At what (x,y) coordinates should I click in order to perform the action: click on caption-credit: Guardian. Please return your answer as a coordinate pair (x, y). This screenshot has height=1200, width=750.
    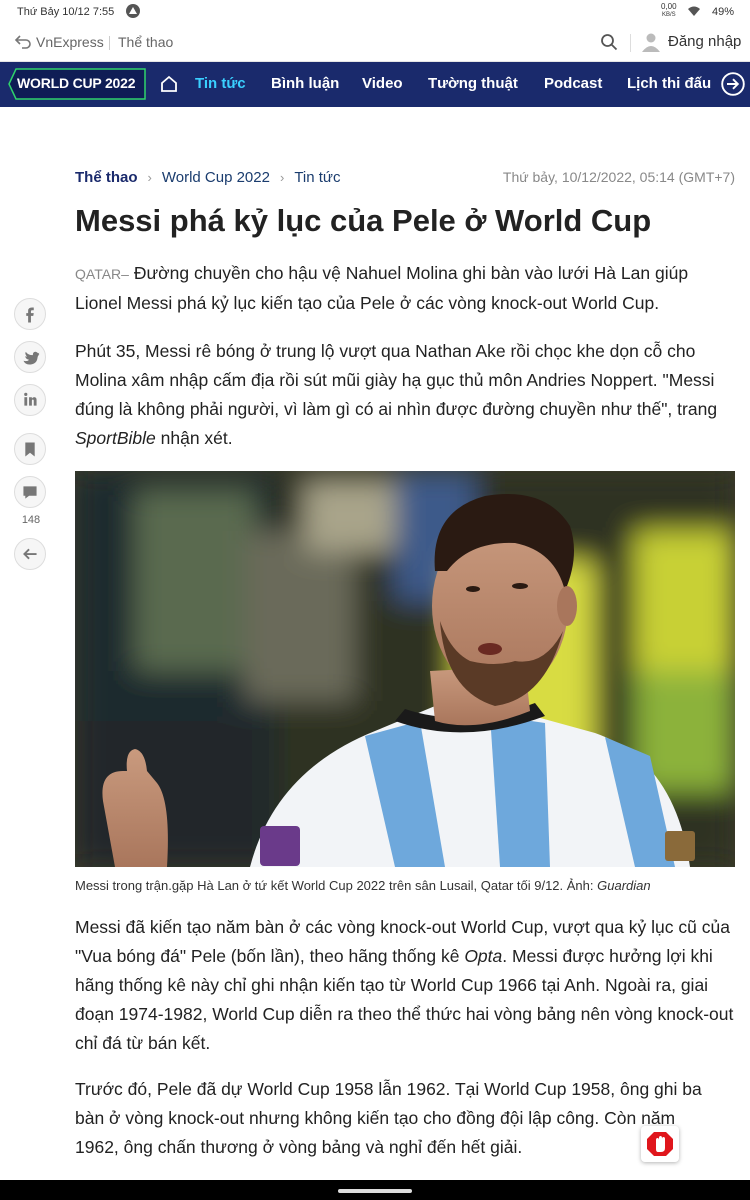
    Looking at the image, I should click on (624, 885).